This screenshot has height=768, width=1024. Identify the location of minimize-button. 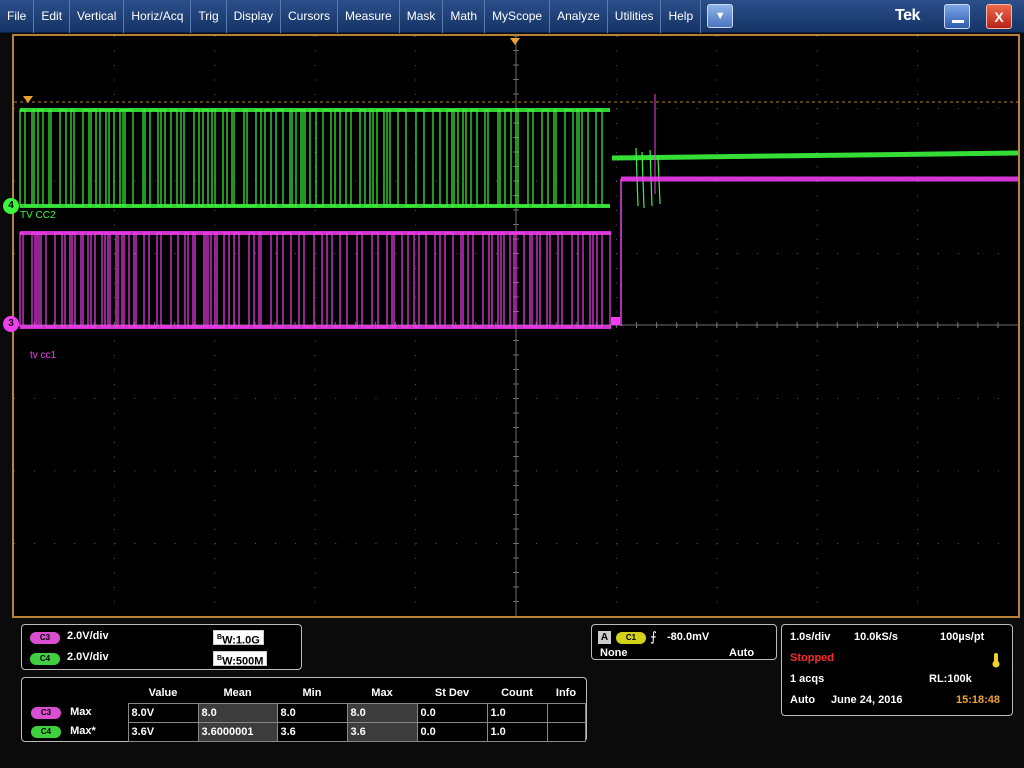
(957, 16).